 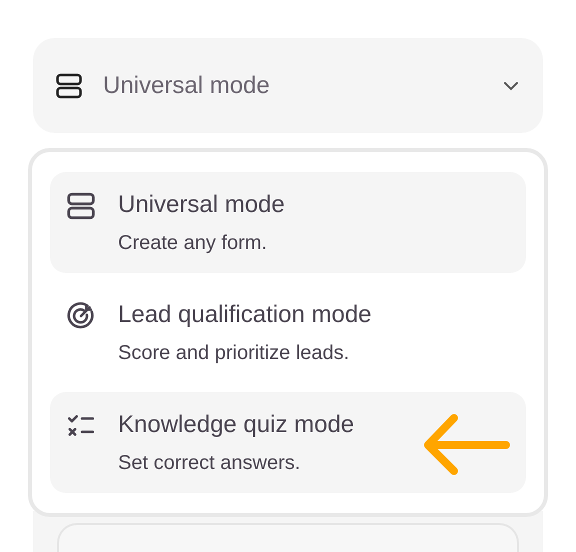 What do you see at coordinates (236, 425) in the screenshot?
I see `option-title: Knowledge quiz mode` at bounding box center [236, 425].